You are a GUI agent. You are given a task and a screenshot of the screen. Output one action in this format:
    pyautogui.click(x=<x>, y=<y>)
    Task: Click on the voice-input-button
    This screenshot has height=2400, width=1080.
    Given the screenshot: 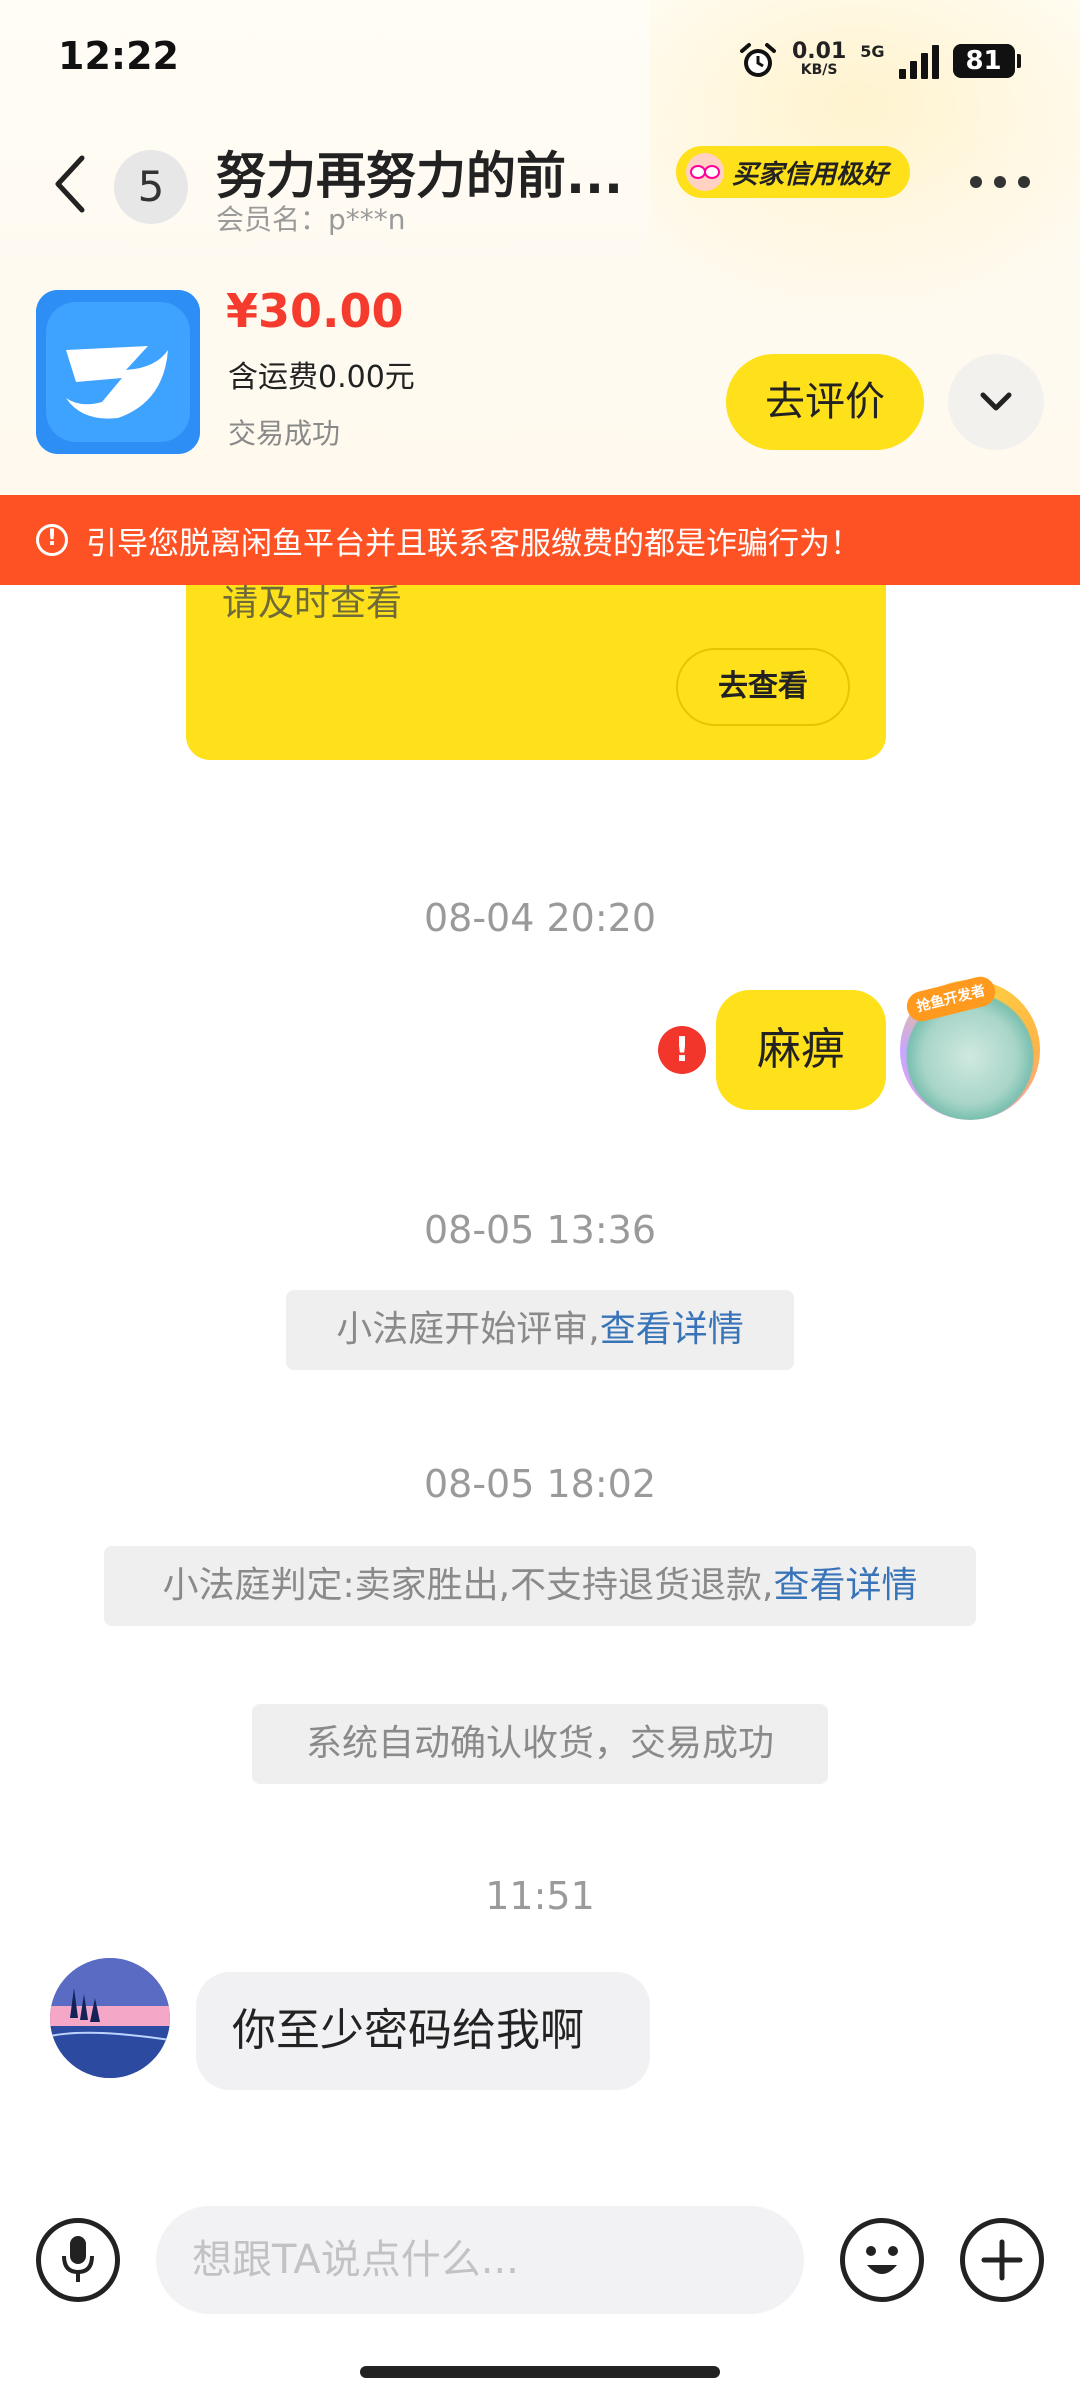 What is the action you would take?
    pyautogui.click(x=78, y=2260)
    